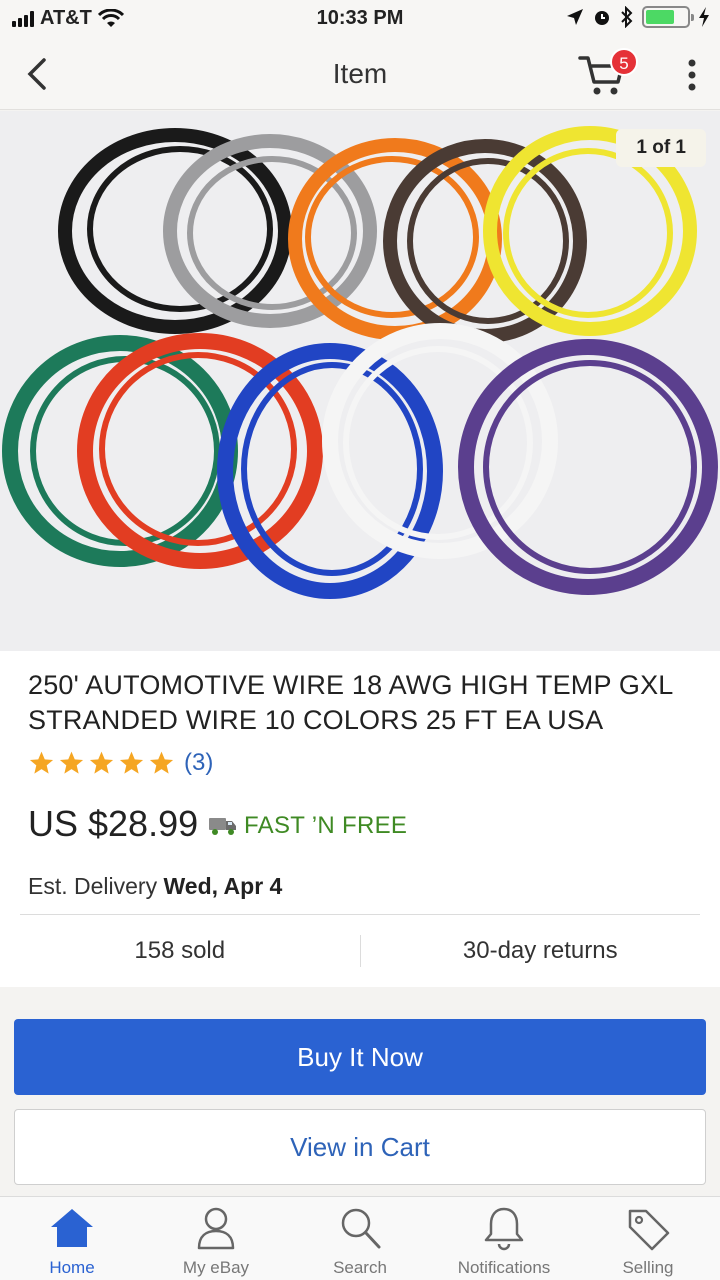  Describe the element at coordinates (540, 951) in the screenshot. I see `returns-policy: 30-day returns` at that location.